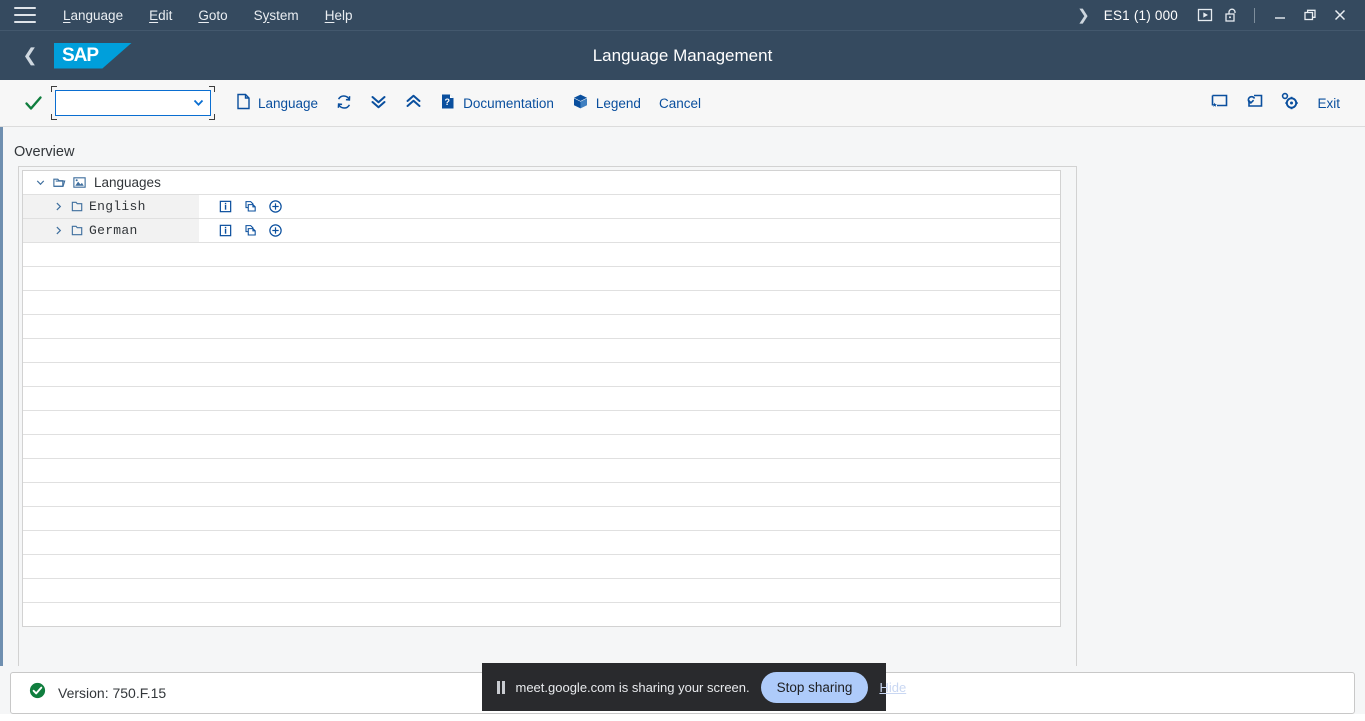 This screenshot has height=721, width=1365. I want to click on stop-sharing-button: Stop sharing, so click(814, 687).